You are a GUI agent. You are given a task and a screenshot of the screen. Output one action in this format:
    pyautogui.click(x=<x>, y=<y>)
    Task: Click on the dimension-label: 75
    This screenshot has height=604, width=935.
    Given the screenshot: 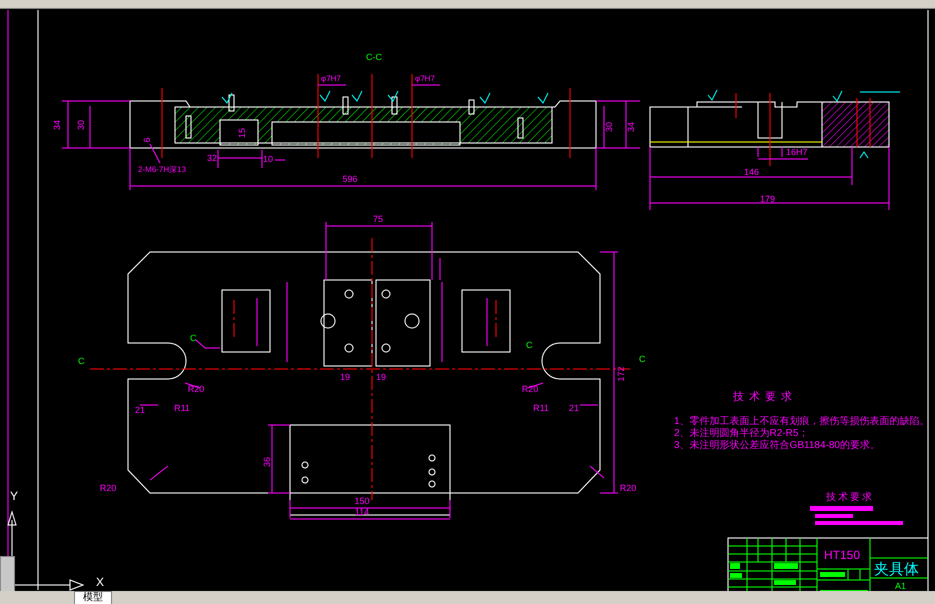 What is the action you would take?
    pyautogui.click(x=378, y=219)
    